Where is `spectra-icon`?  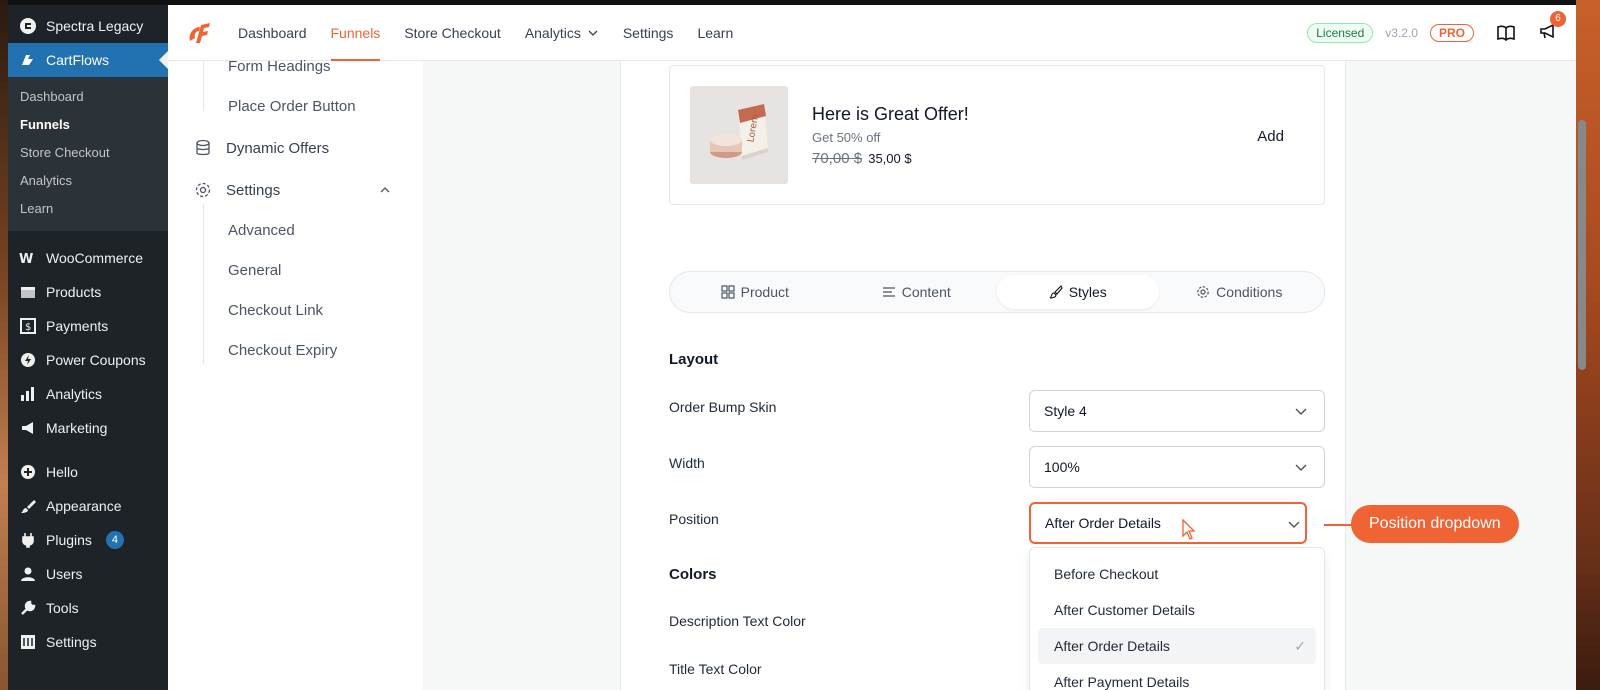 spectra-icon is located at coordinates (28, 26).